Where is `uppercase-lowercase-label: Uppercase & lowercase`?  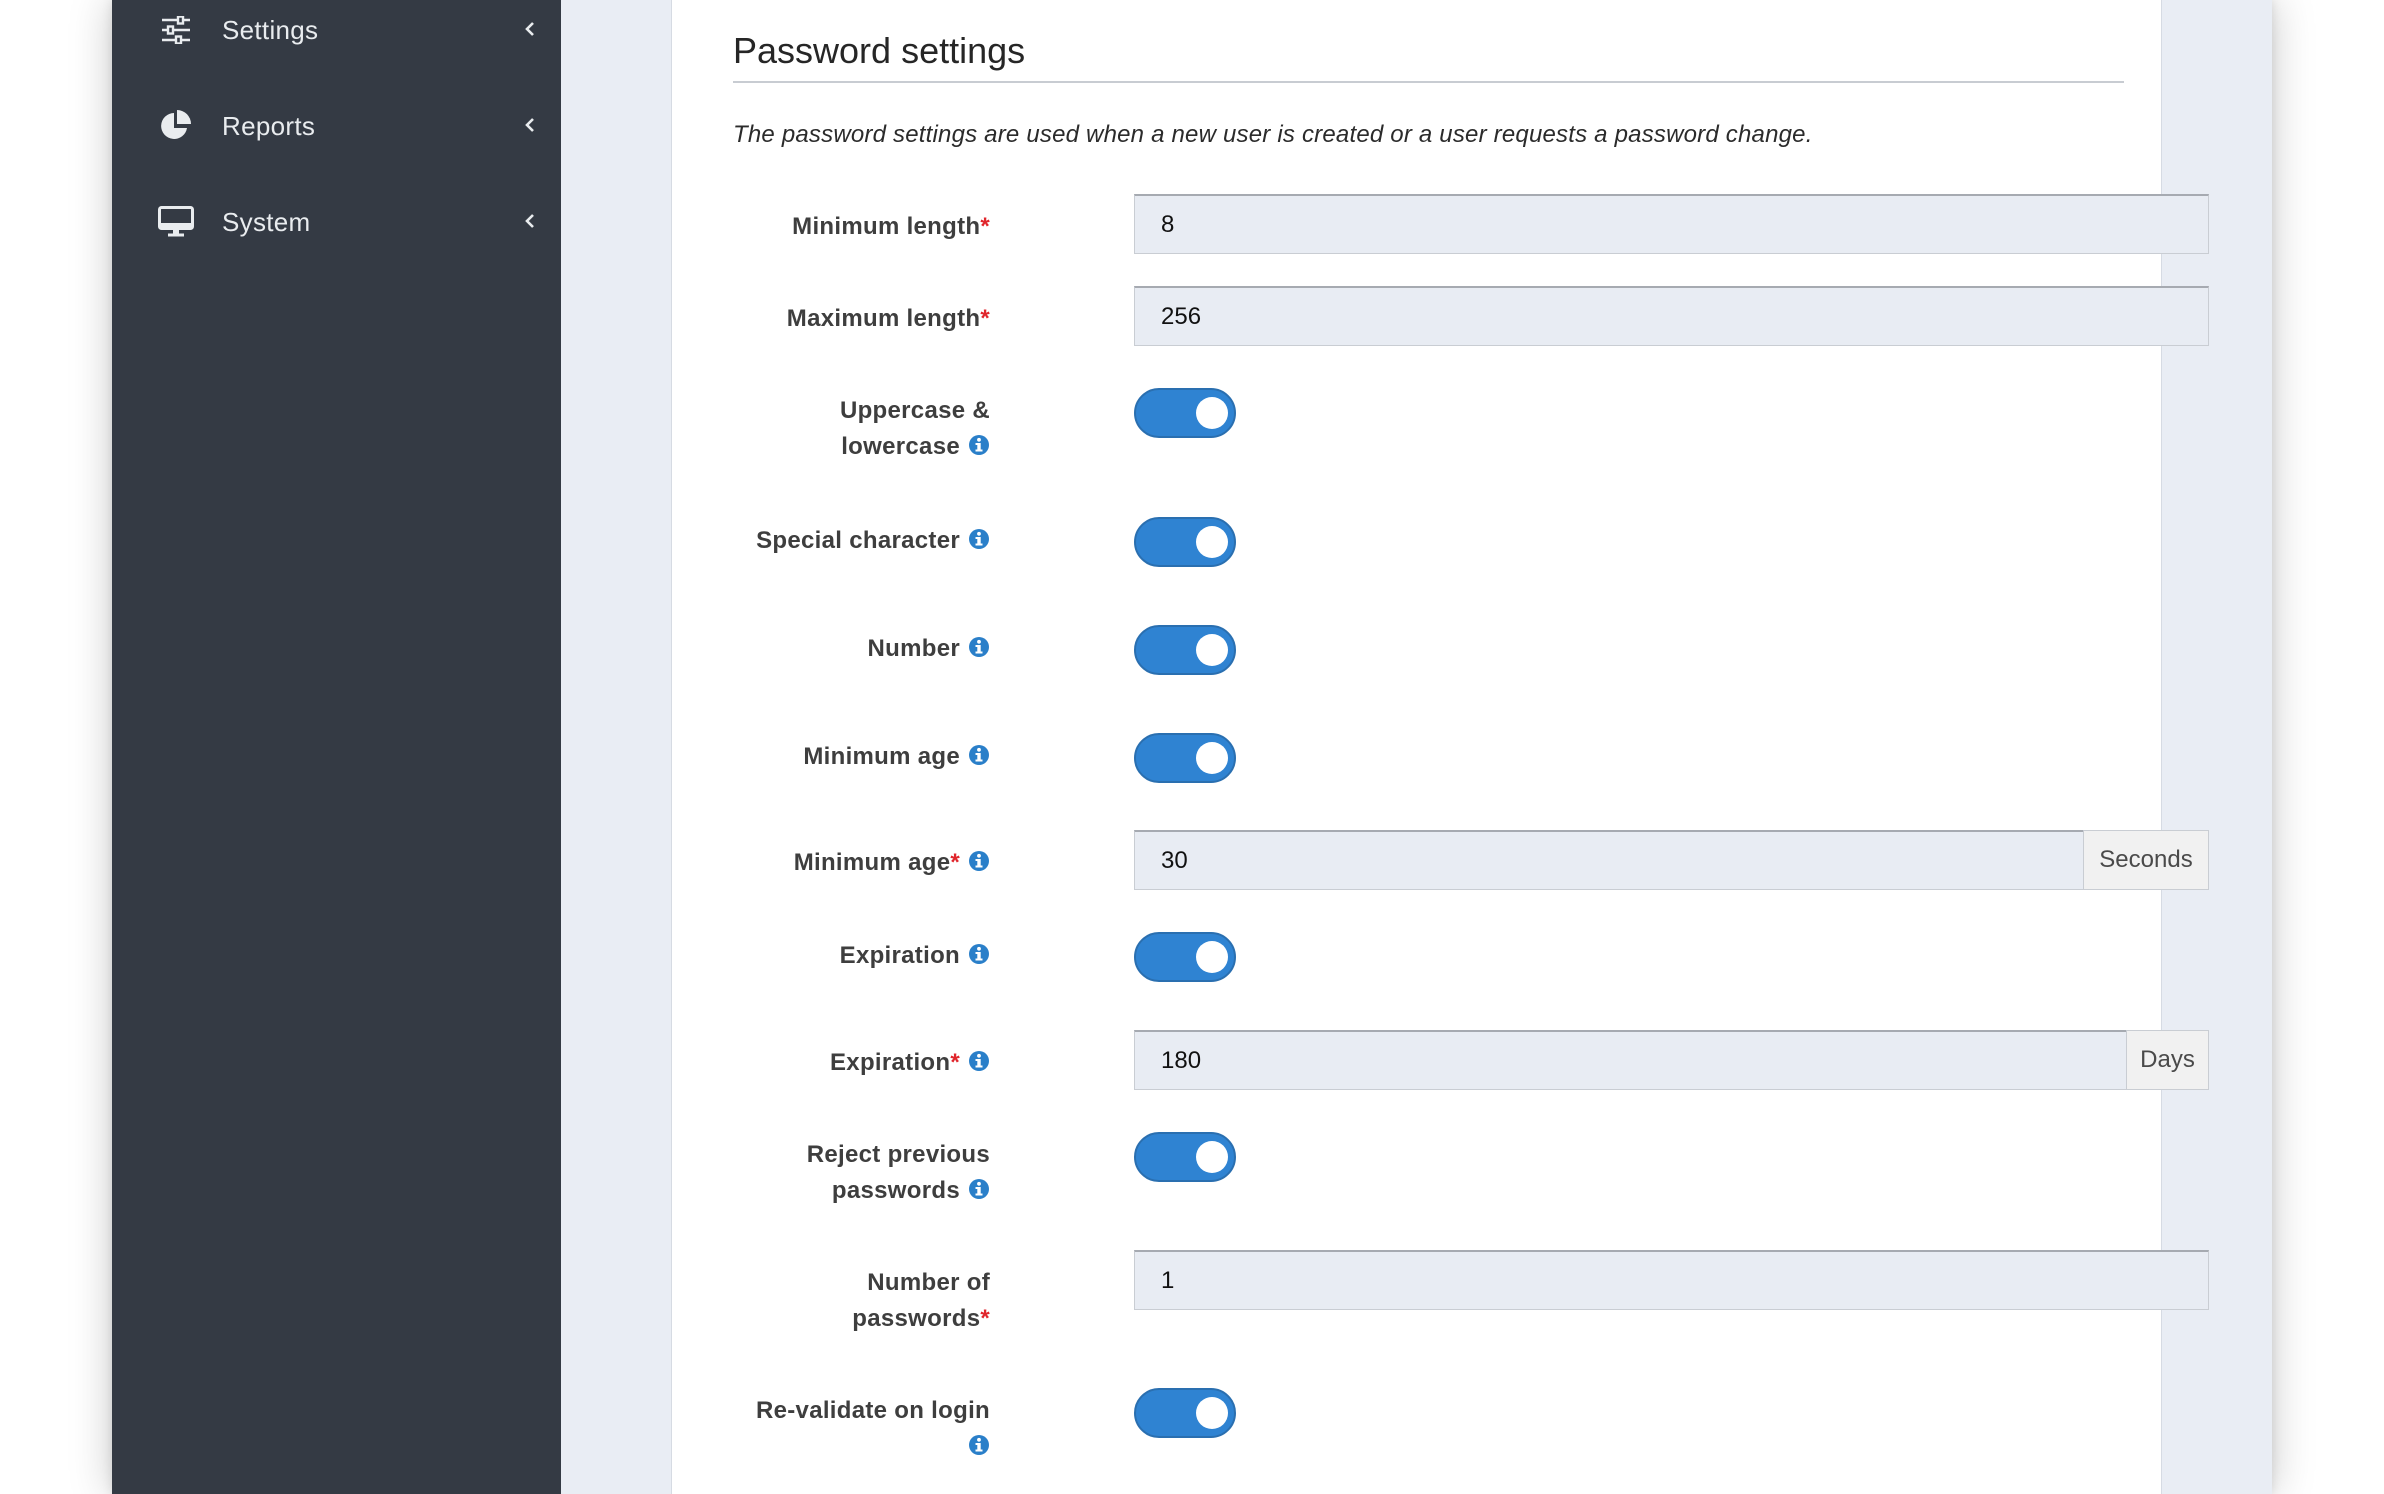
uppercase-lowercase-label: Uppercase & lowercase is located at coordinates (914, 428).